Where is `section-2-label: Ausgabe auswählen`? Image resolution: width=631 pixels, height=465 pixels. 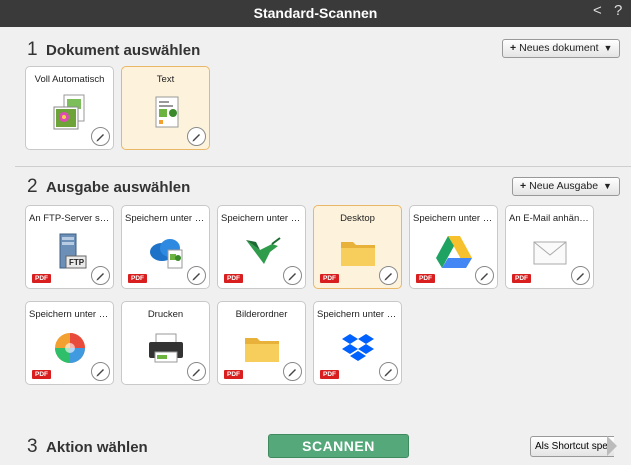
section-2-label: Ausgabe auswählen is located at coordinates (118, 187).